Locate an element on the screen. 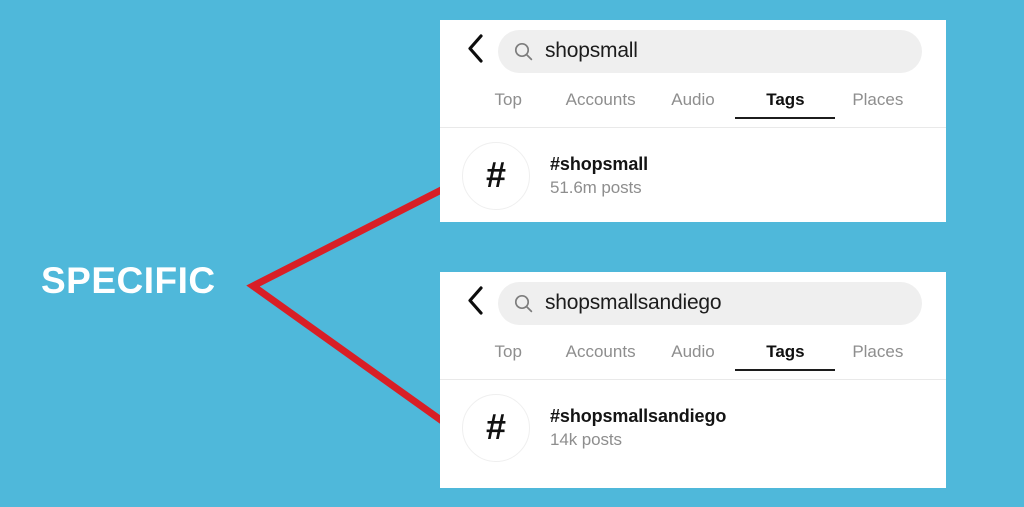  search-input: shopsmall is located at coordinates (710, 51).